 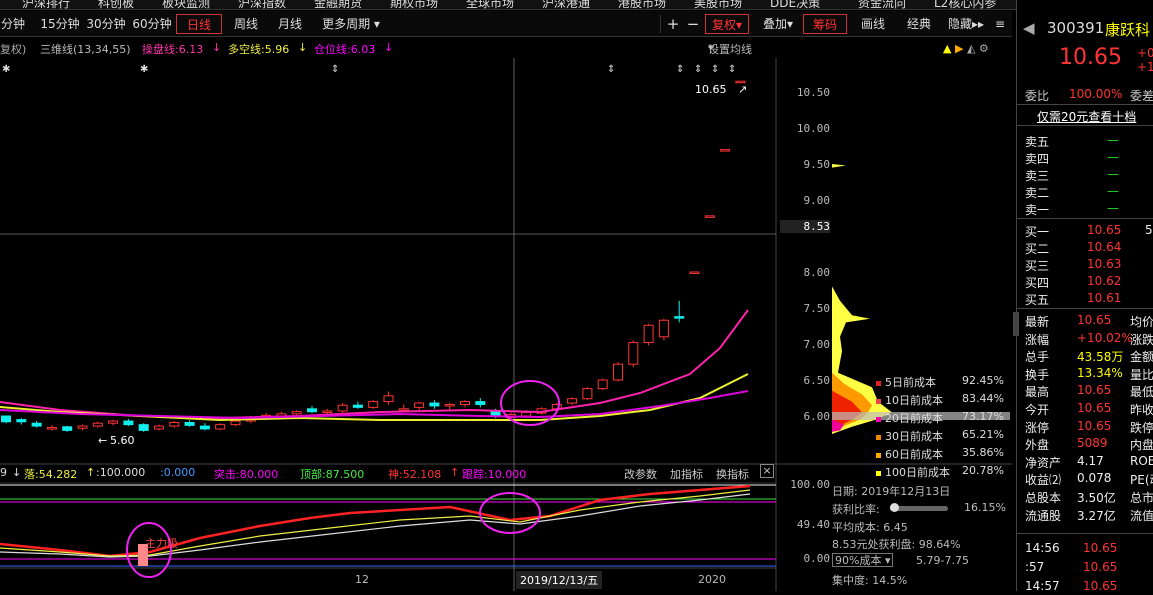 What do you see at coordinates (882, 4) in the screenshot?
I see `nav-item: 资金流向` at bounding box center [882, 4].